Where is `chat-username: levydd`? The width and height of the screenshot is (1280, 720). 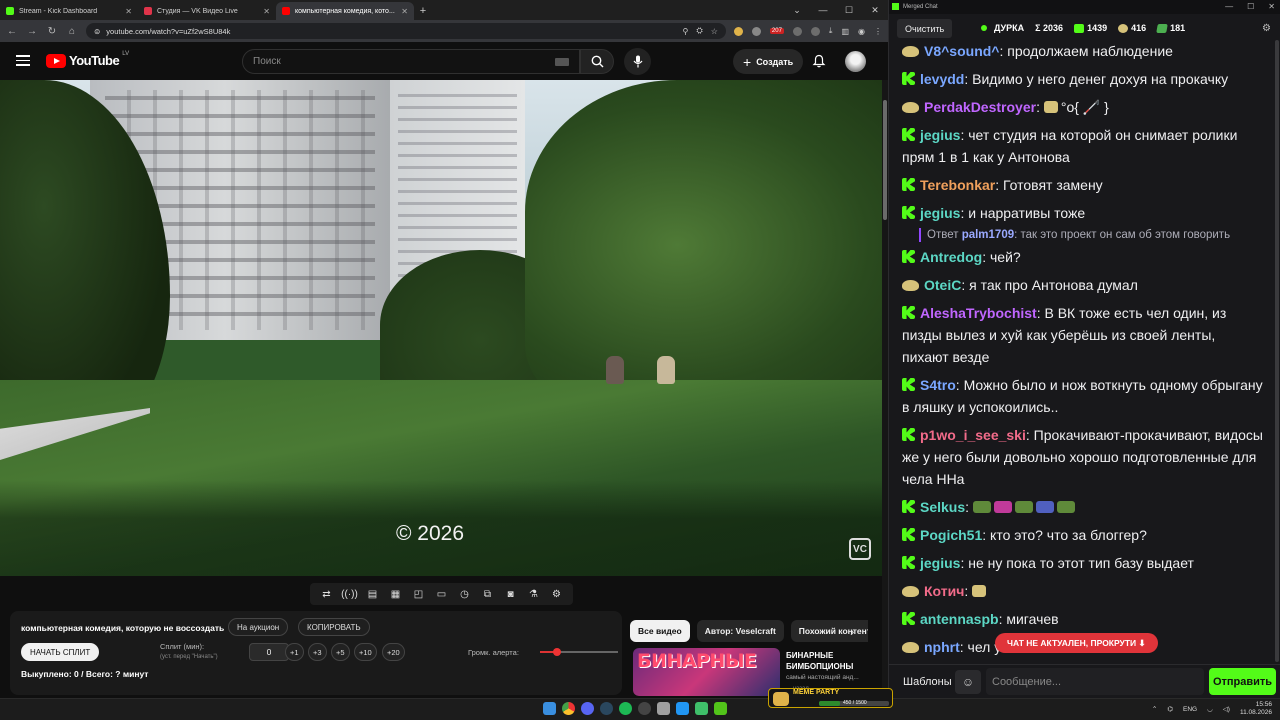 chat-username: levydd is located at coordinates (942, 79).